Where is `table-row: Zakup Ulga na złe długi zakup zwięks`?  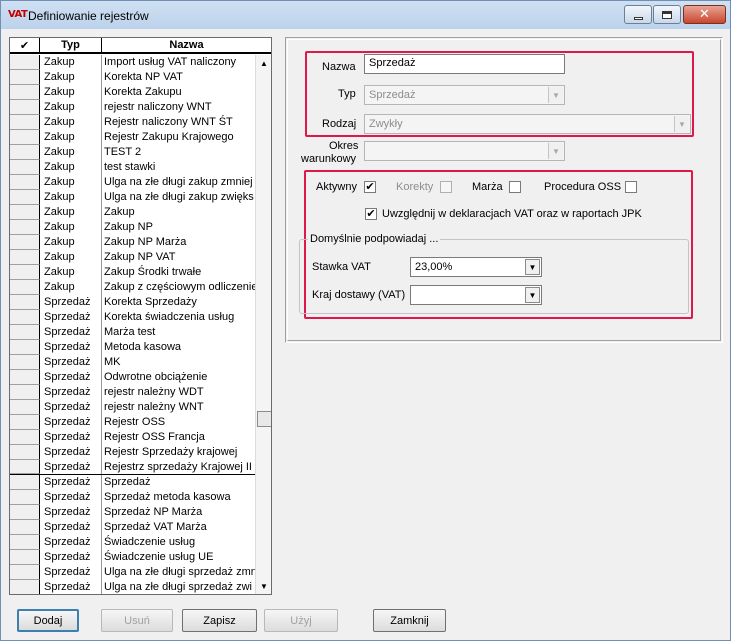
table-row: Zakup Ulga na złe długi zakup zwięks is located at coordinates (132, 197).